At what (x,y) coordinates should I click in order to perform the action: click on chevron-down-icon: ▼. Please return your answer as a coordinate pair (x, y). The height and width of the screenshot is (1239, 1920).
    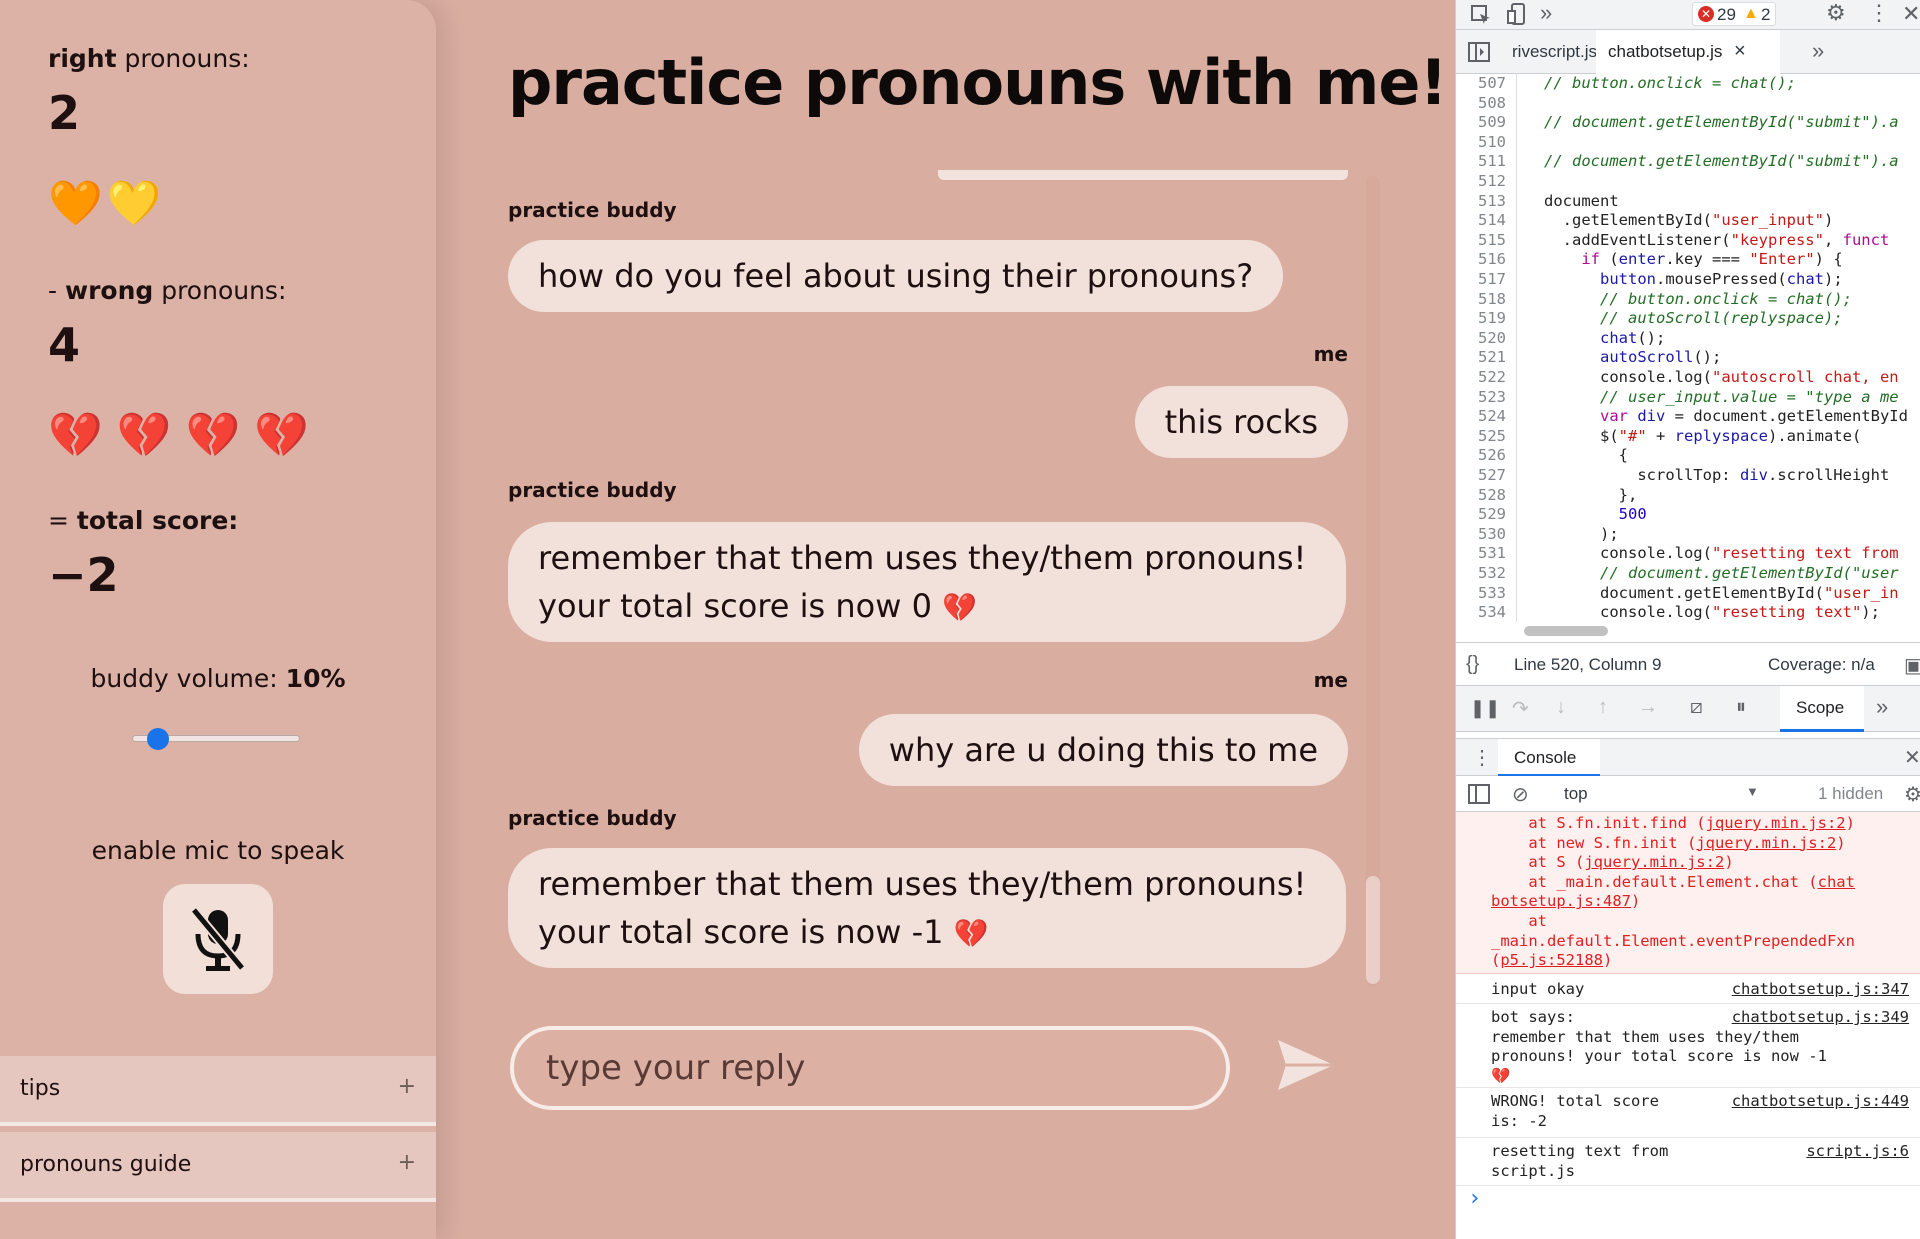
    Looking at the image, I should click on (1752, 791).